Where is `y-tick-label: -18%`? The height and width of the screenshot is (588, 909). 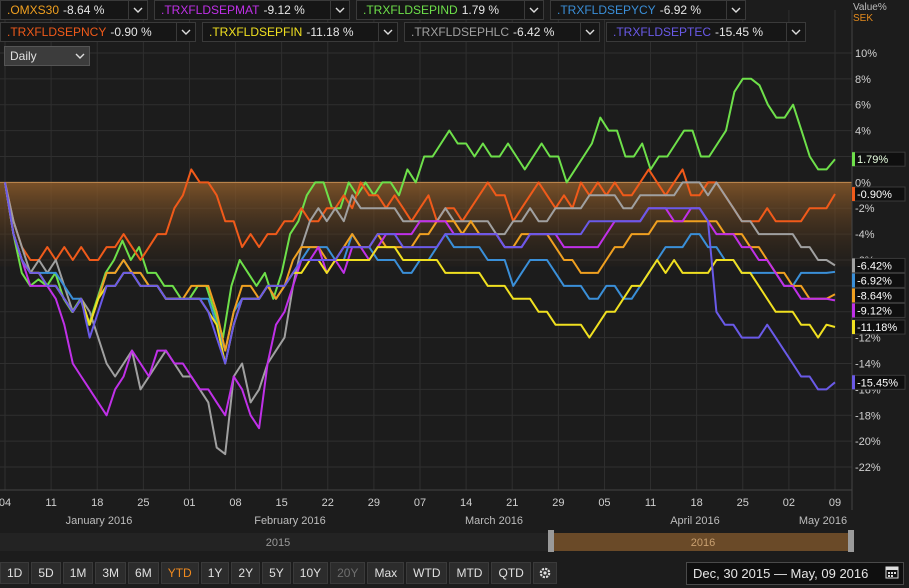
y-tick-label: -18% is located at coordinates (868, 416).